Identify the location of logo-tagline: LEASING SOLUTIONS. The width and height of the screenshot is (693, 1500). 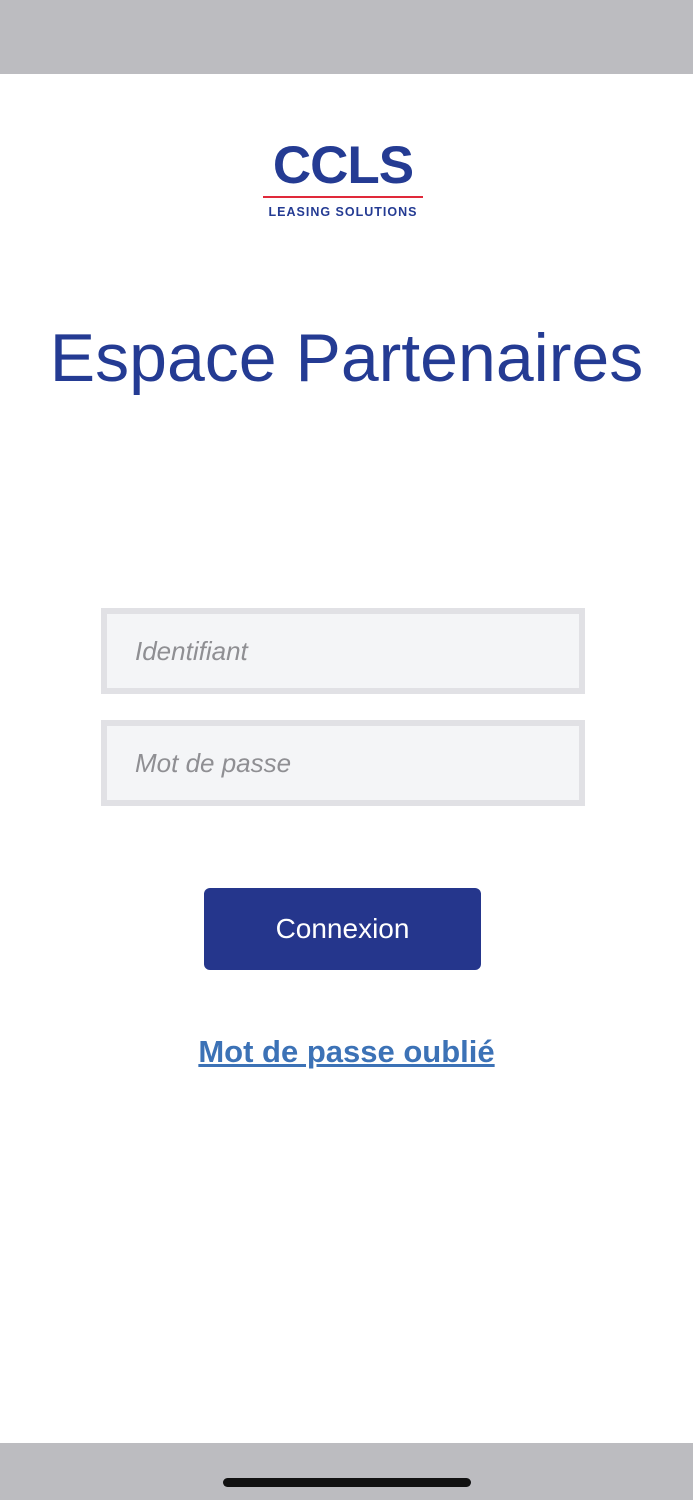
(343, 212).